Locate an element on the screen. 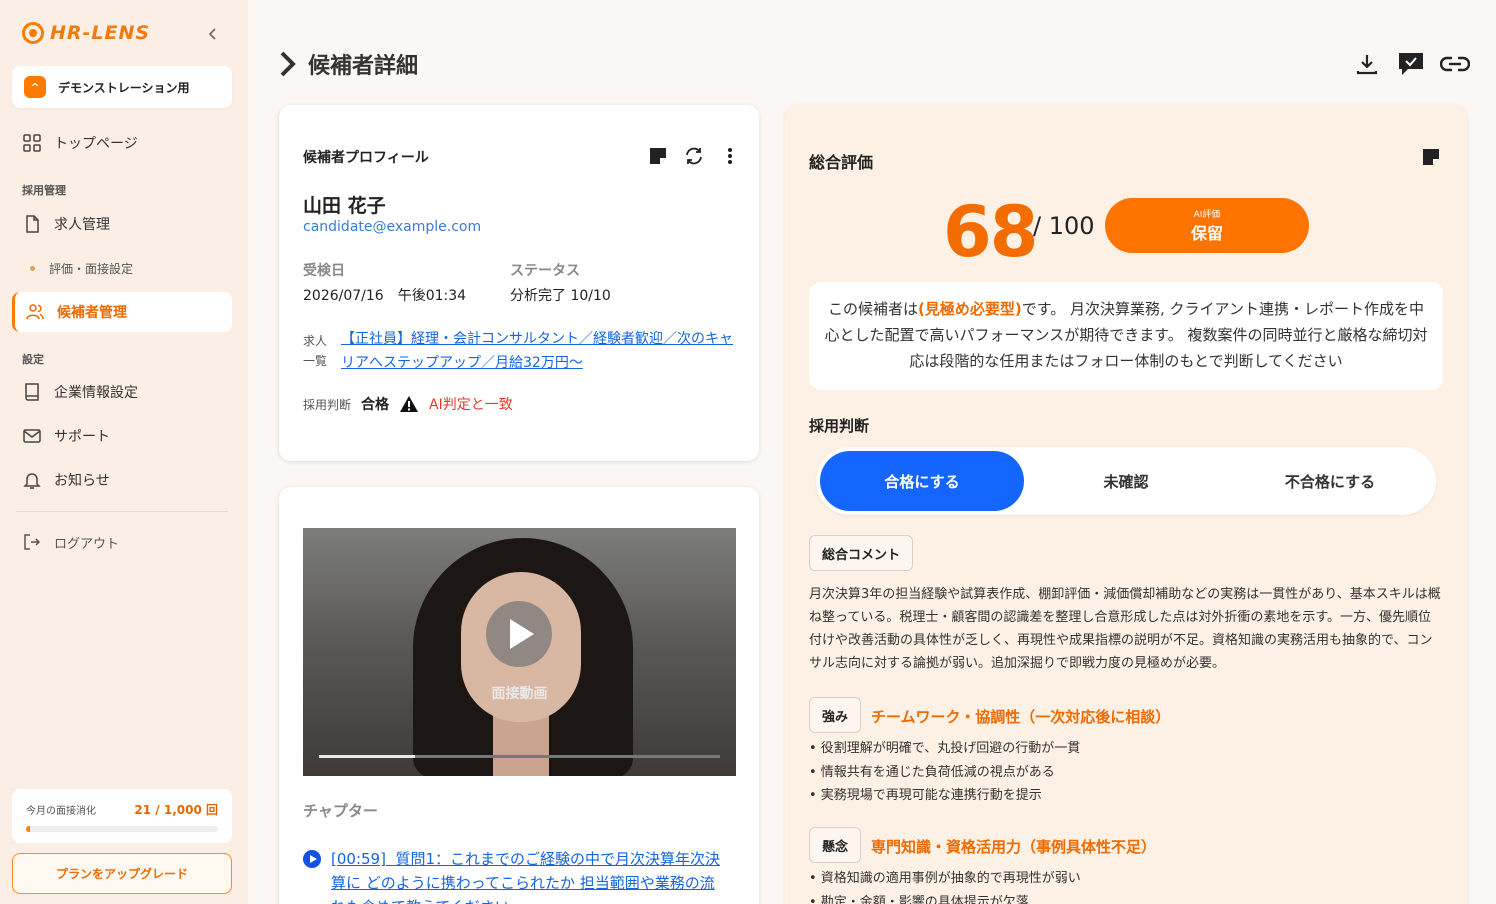 The height and width of the screenshot is (904, 1496). strength-tag: 強み is located at coordinates (835, 715).